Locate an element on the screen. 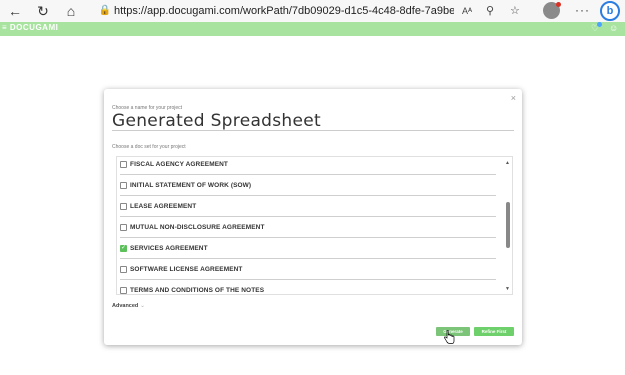  docset-label: Choose a doc set for your project is located at coordinates (149, 147).